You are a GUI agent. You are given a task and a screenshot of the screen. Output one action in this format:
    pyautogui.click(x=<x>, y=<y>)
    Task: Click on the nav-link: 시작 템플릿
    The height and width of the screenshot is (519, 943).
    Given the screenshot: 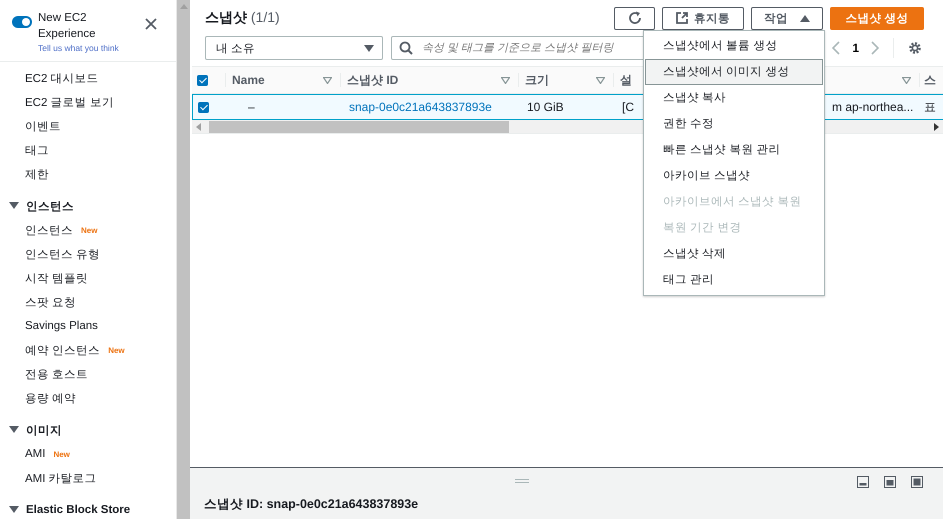 What is the action you would take?
    pyautogui.click(x=56, y=278)
    